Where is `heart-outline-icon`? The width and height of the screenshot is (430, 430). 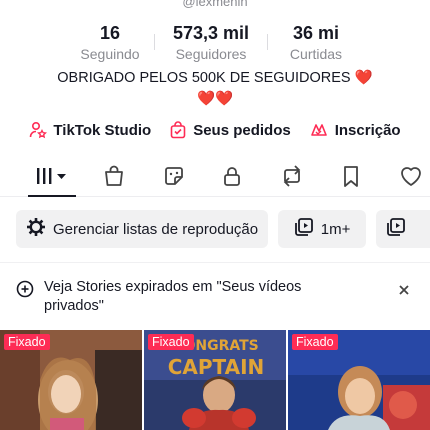
heart-outline-icon is located at coordinates (411, 178).